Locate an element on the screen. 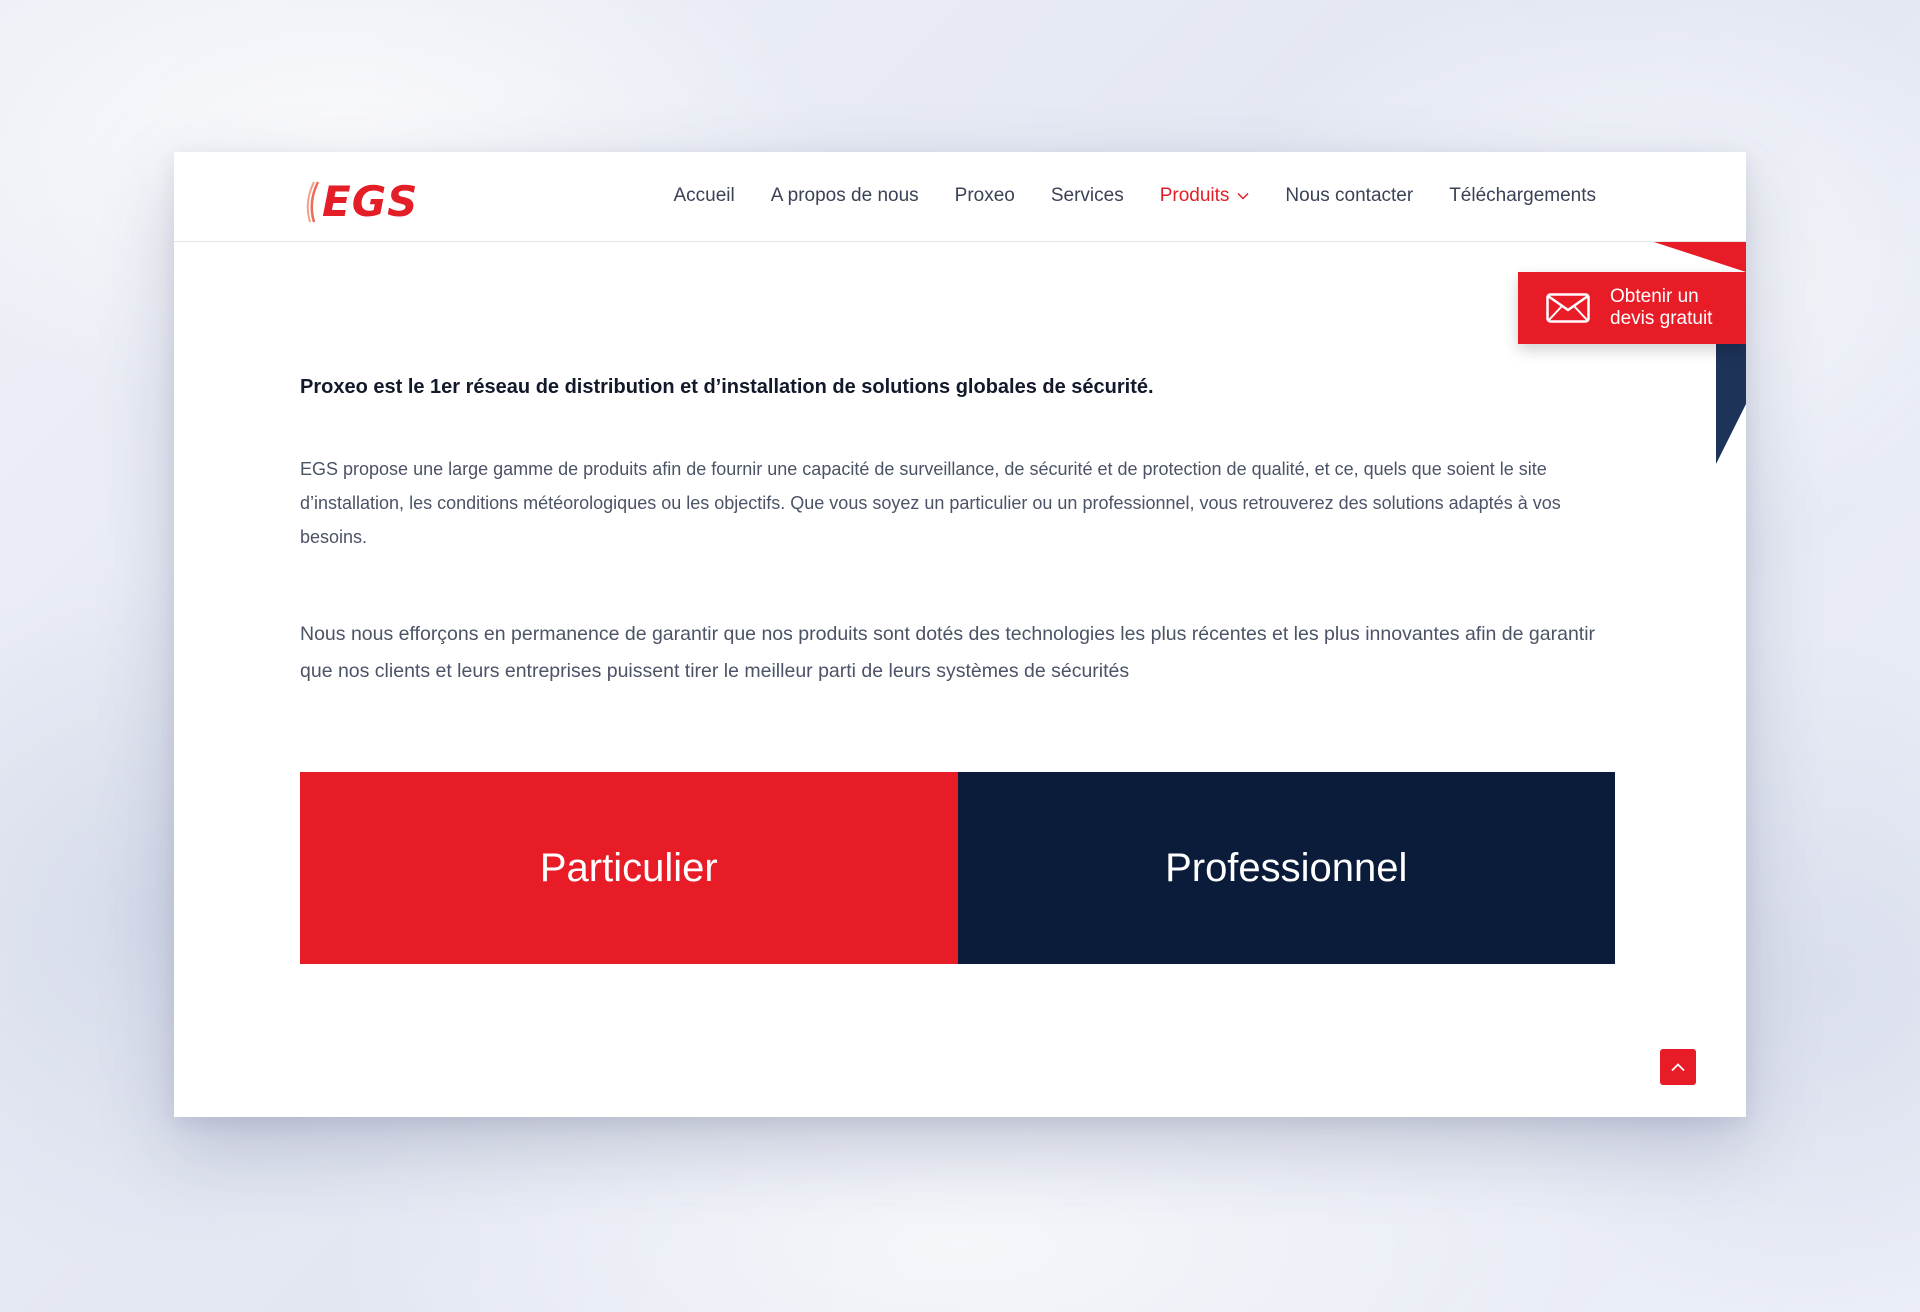 The width and height of the screenshot is (1920, 1312). nav-label: Produits is located at coordinates (1194, 195).